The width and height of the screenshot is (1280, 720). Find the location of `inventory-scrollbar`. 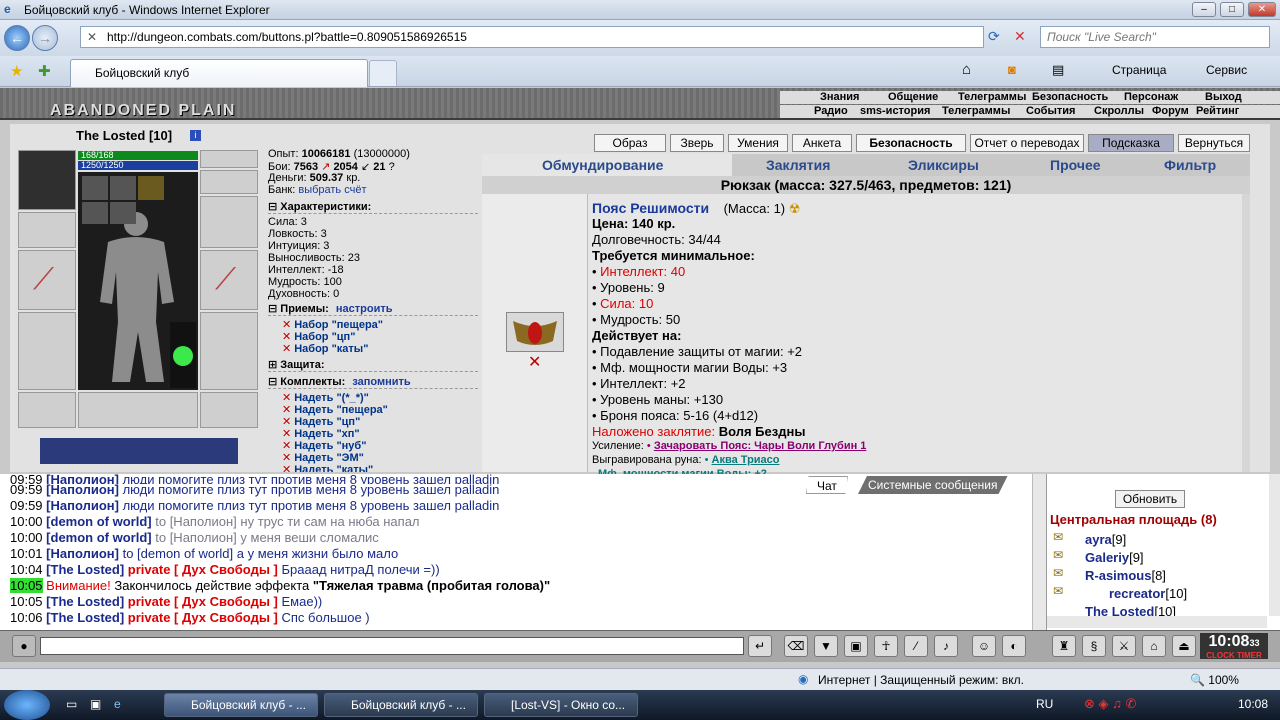

inventory-scrollbar is located at coordinates (1246, 333).